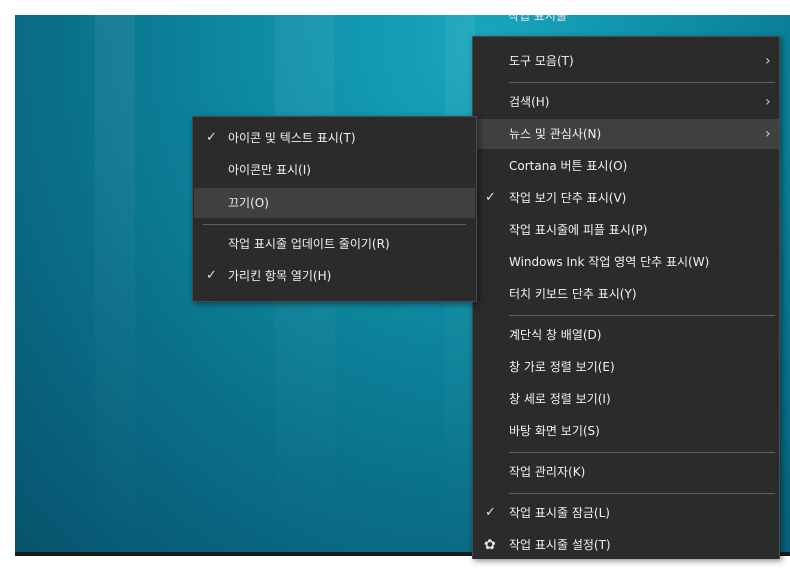  What do you see at coordinates (547, 472) in the screenshot?
I see `menu-item-label: 작업 관리자(K)` at bounding box center [547, 472].